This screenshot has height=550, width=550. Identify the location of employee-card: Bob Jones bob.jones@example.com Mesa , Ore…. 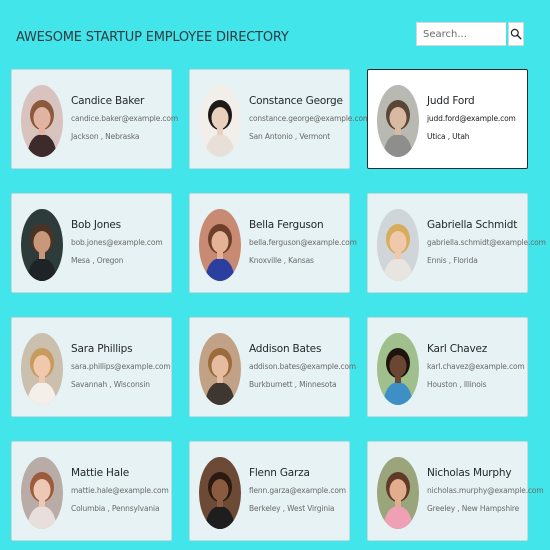
(91, 243).